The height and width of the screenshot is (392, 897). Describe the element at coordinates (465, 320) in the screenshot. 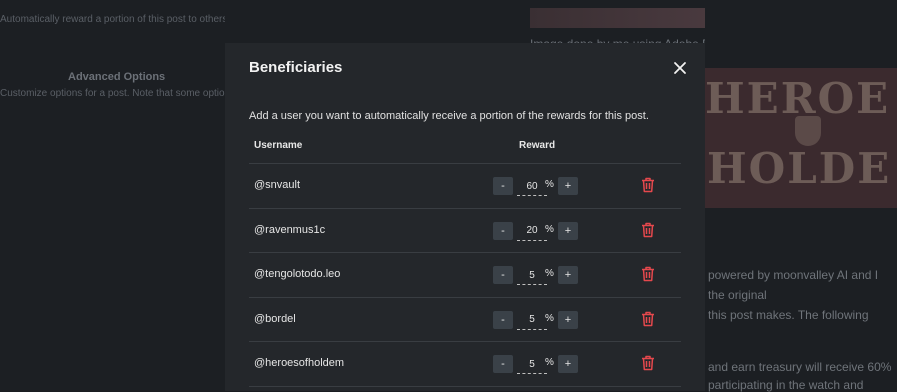

I see `beneficiary-row: @bordel -% +` at that location.